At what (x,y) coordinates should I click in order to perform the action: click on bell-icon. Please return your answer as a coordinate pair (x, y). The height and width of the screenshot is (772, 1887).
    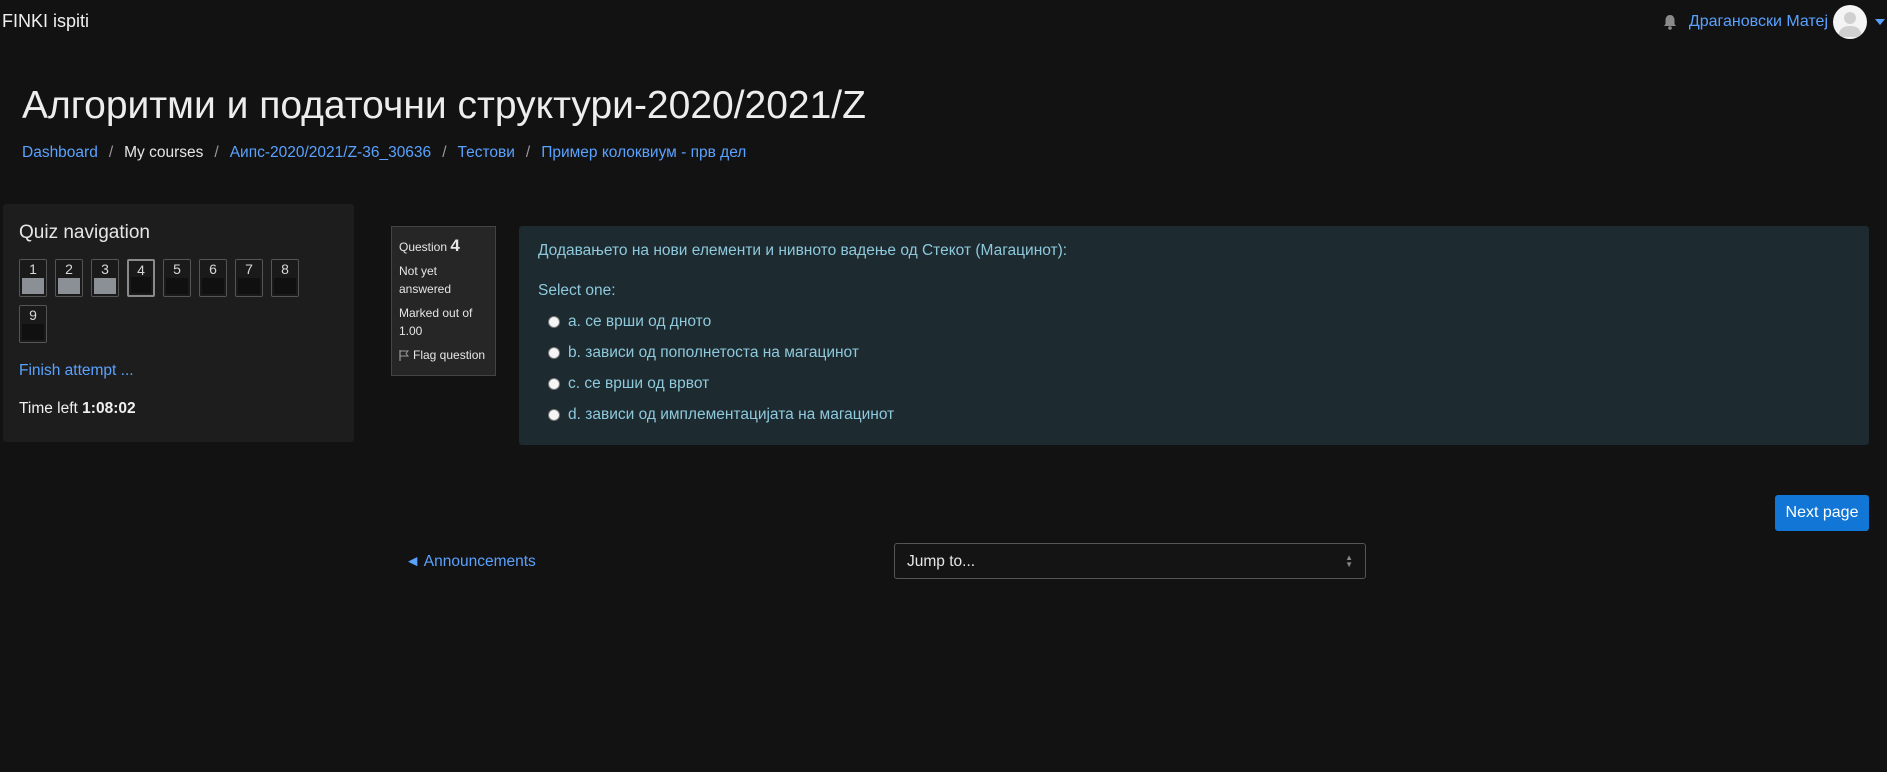
    Looking at the image, I should click on (1670, 22).